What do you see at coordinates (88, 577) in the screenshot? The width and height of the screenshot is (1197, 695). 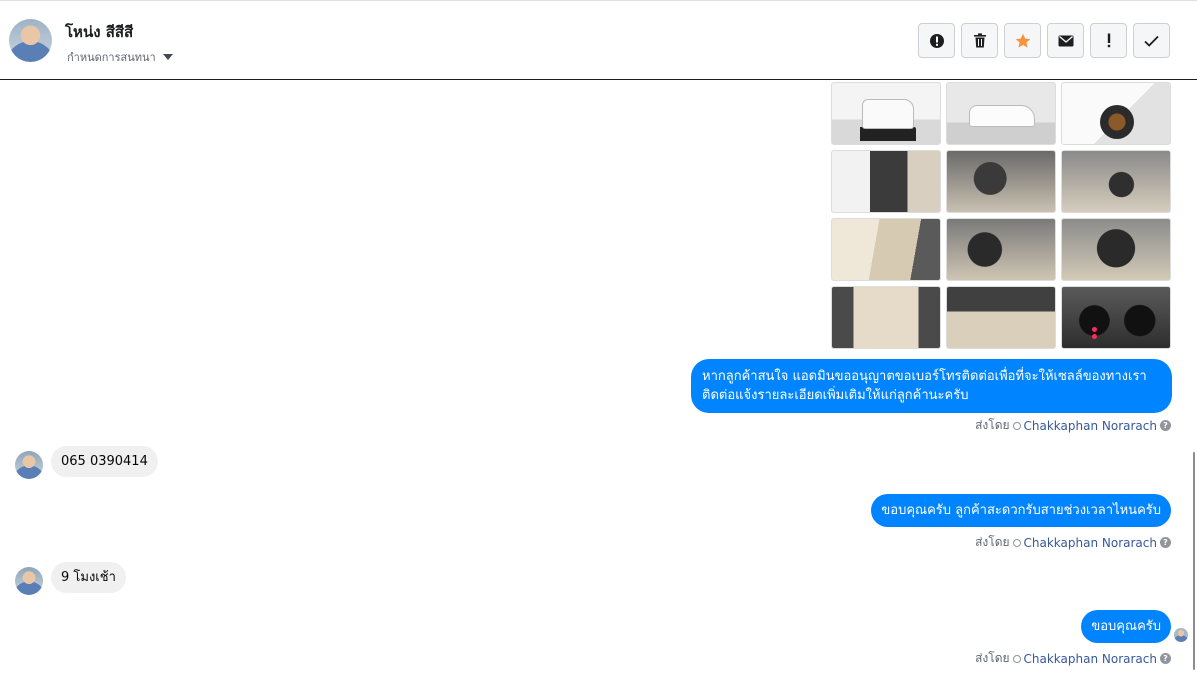 I see `message-bubble-incoming: 9 โมงเช้า` at bounding box center [88, 577].